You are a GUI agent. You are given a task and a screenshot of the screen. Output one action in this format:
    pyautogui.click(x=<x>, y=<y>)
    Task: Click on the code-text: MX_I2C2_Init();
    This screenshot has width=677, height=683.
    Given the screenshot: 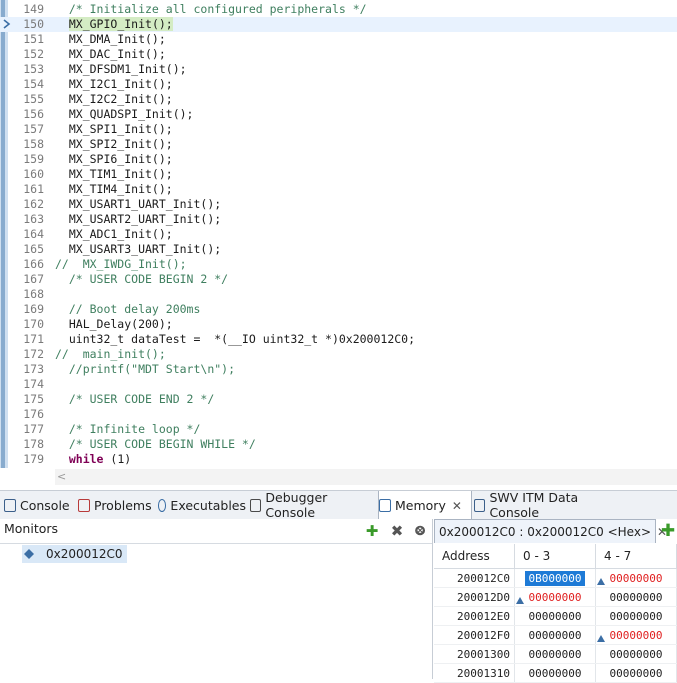 What is the action you would take?
    pyautogui.click(x=114, y=99)
    